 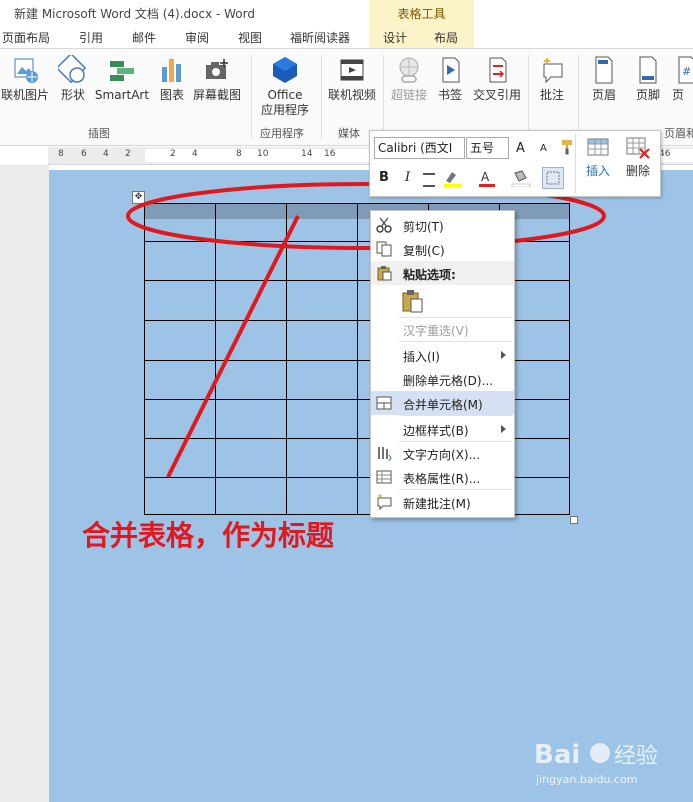 I want to click on shrink-font-icon: A, so click(x=543, y=148).